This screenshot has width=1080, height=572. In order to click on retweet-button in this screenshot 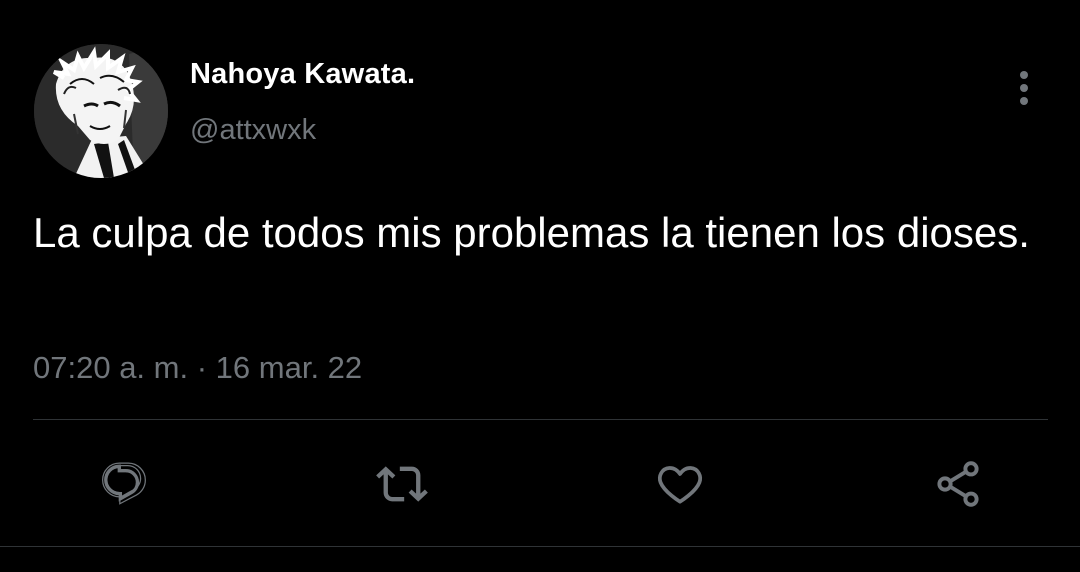, I will do `click(402, 484)`.